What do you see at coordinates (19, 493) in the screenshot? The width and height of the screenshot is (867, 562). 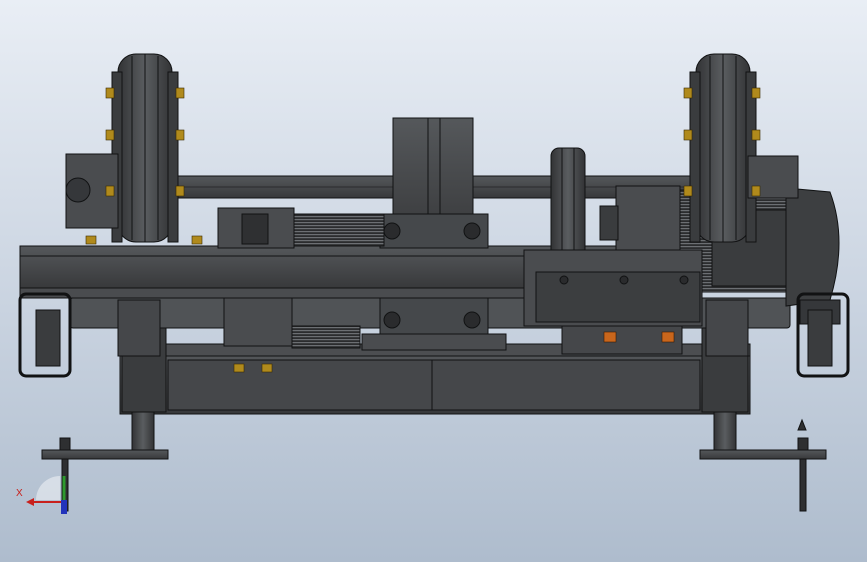 I see `x-axis-label: X` at bounding box center [19, 493].